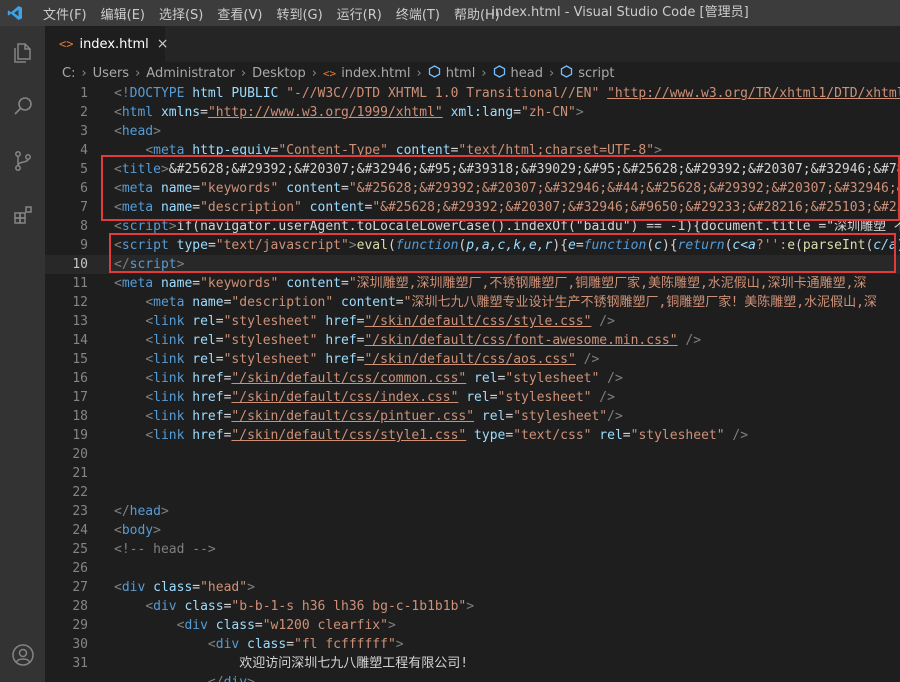  Describe the element at coordinates (190, 73) in the screenshot. I see `breadcrumb-administrator: Administrator` at that location.